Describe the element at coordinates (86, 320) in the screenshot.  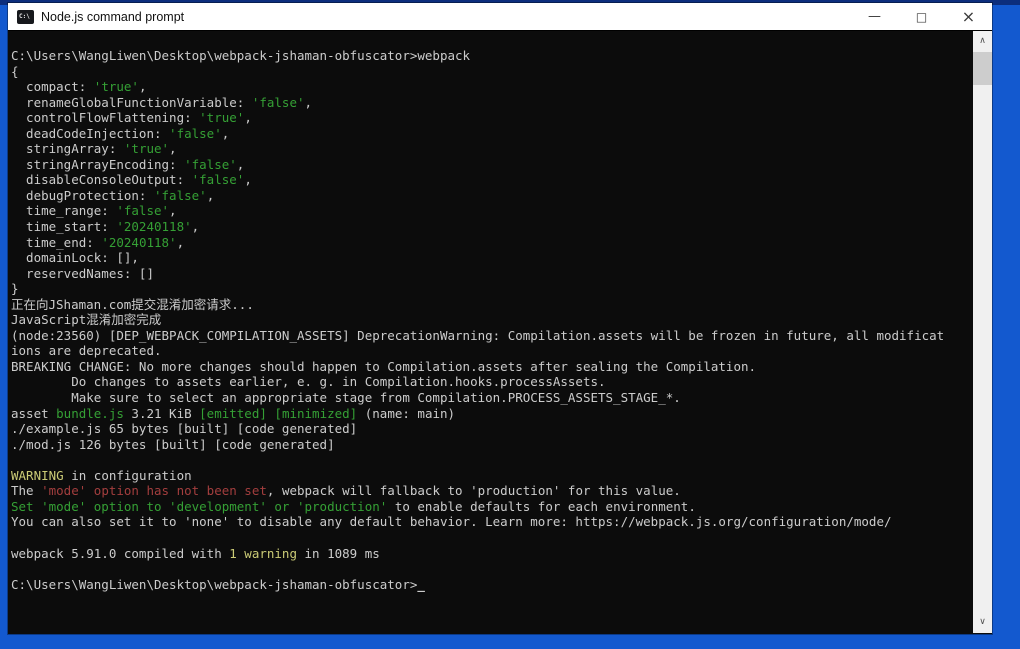
I see `terminal-text-segment: JavaScript混淆加密完成` at that location.